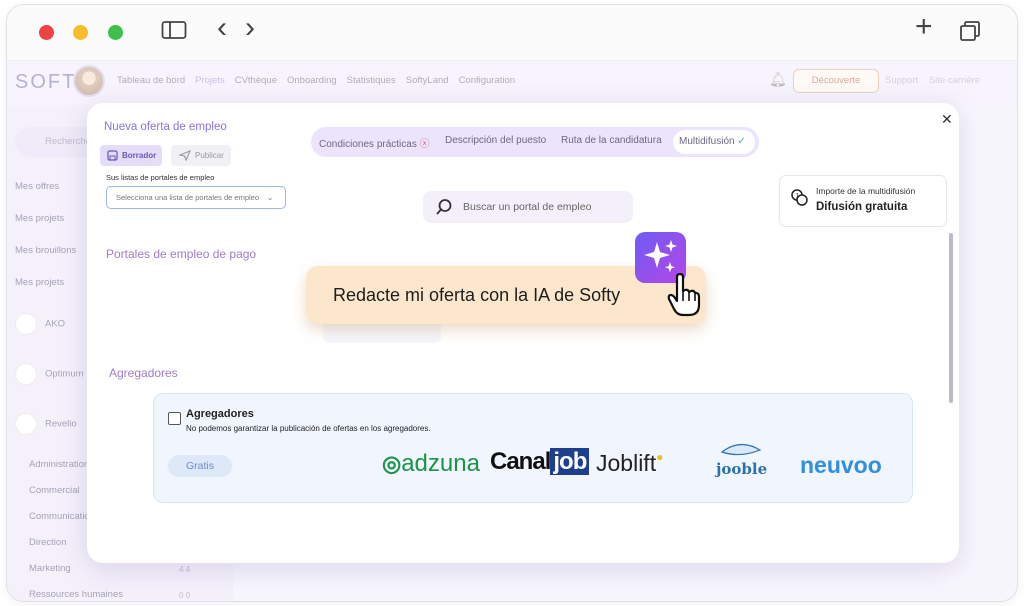 The image size is (1024, 606). Describe the element at coordinates (181, 254) in the screenshot. I see `paid-portals-title: Portales de empleo de pago` at that location.